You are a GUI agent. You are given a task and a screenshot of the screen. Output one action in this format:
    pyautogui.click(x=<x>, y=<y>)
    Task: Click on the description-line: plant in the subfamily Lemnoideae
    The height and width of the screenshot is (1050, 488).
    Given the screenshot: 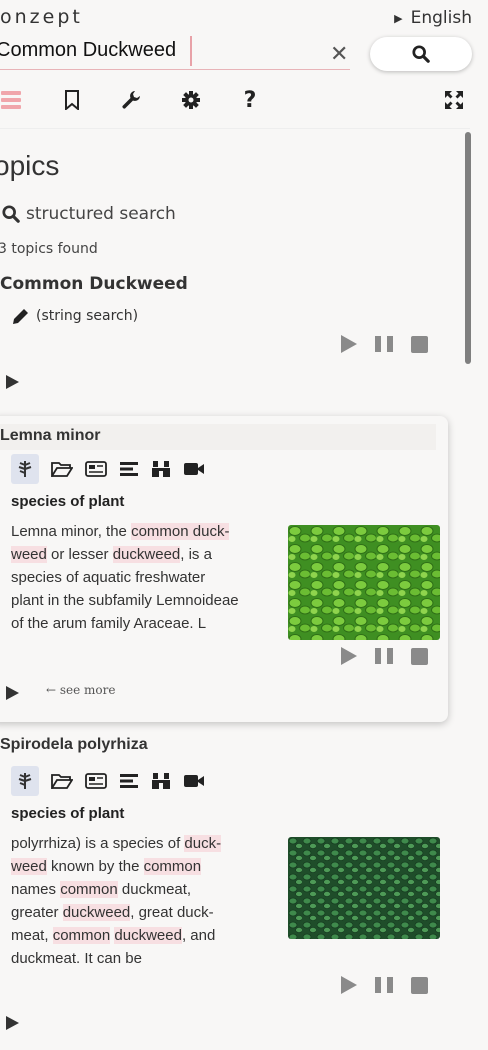 What is the action you would take?
    pyautogui.click(x=146, y=600)
    